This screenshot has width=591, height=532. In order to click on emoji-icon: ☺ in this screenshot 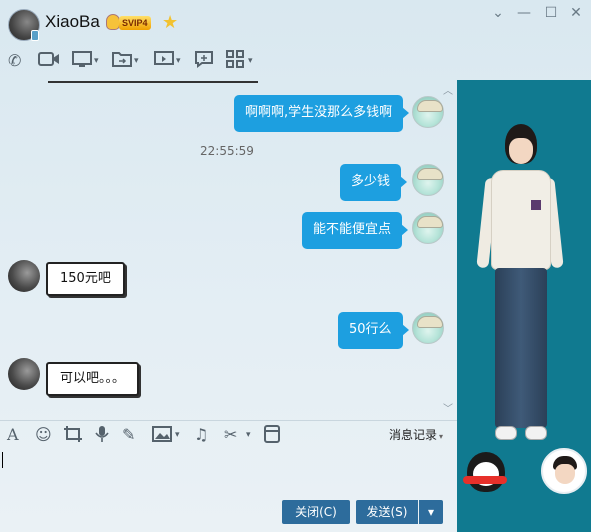, I will do `click(43, 435)`.